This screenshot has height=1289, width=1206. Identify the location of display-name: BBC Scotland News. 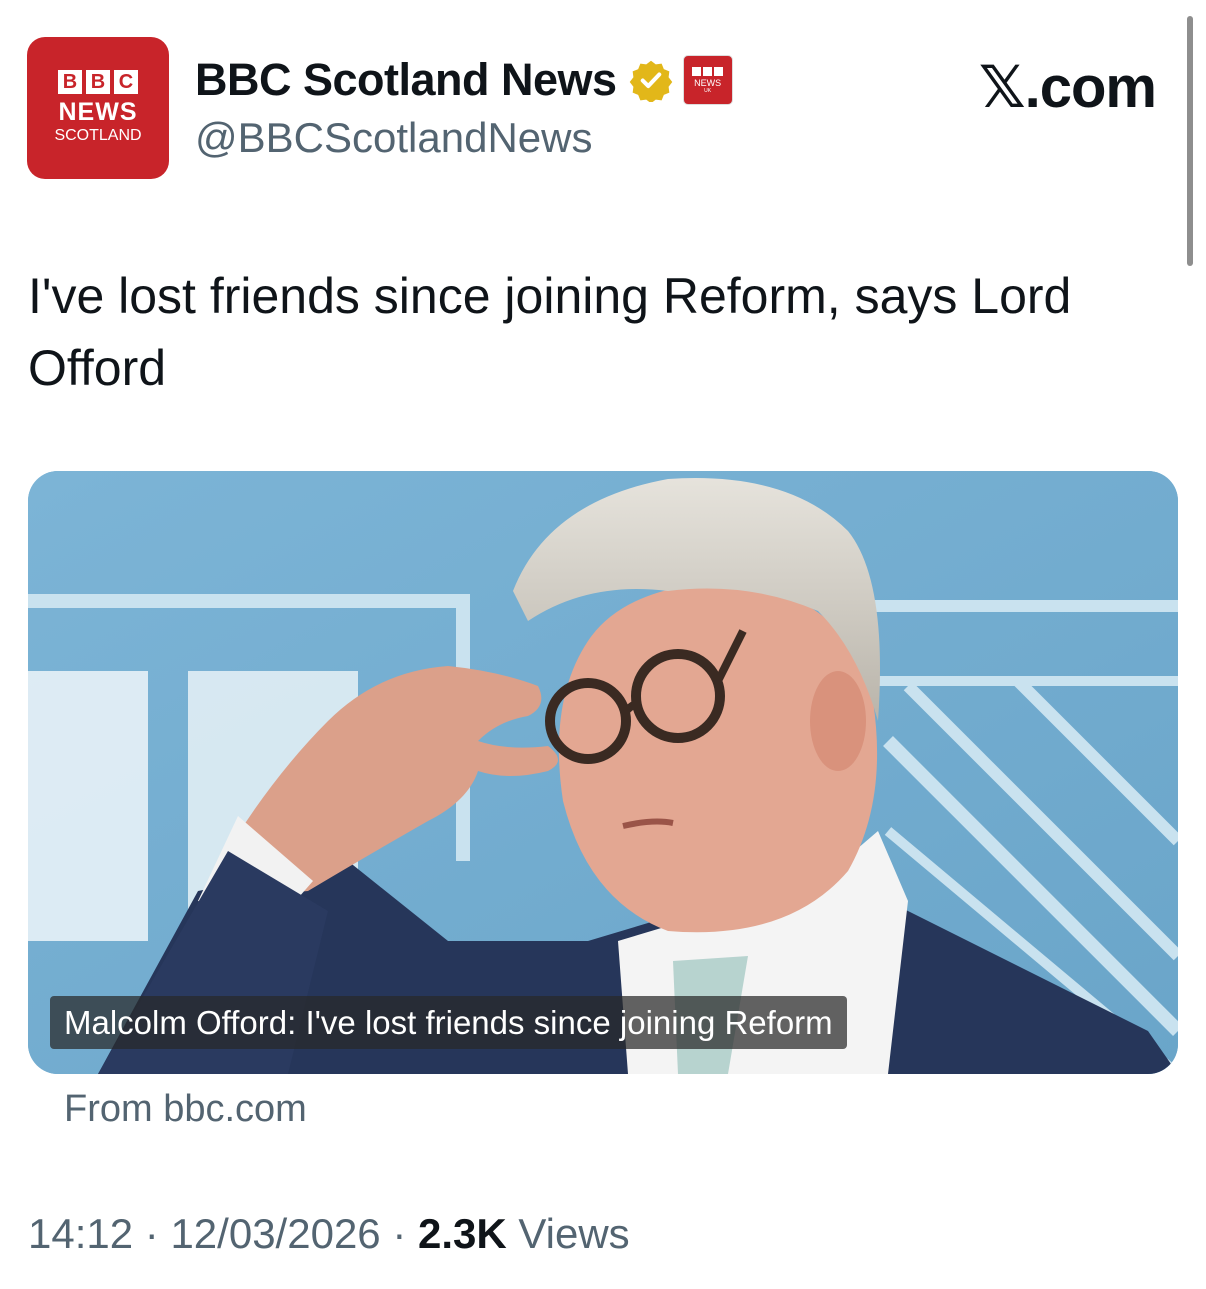
(406, 80).